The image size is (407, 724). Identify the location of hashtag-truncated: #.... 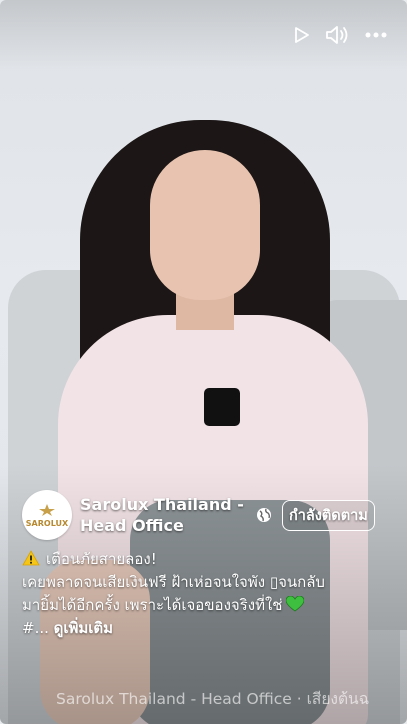
(35, 628).